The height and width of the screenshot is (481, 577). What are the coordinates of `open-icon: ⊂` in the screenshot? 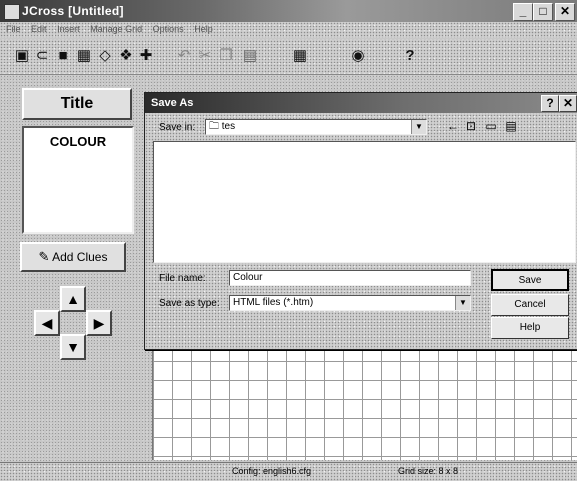 It's located at (42, 56).